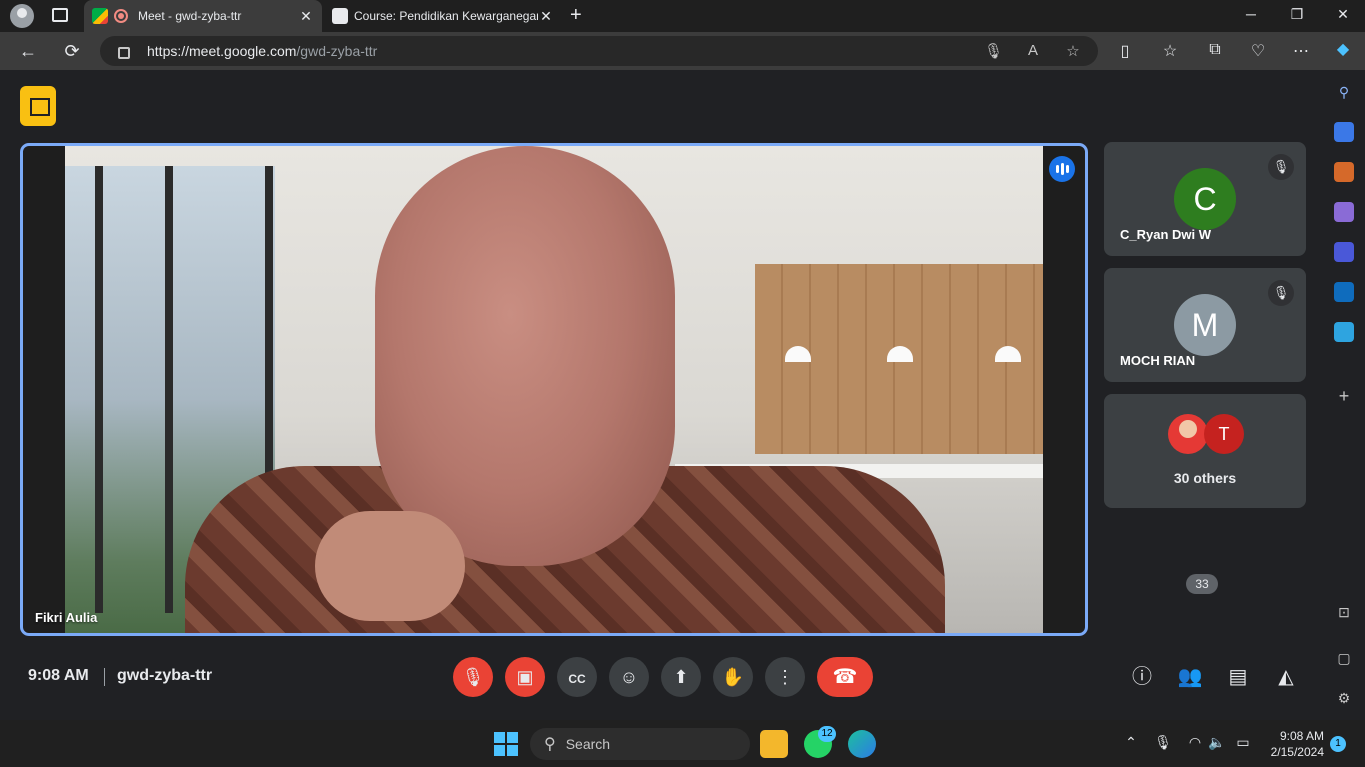  What do you see at coordinates (473, 677) in the screenshot?
I see `mic-toggle-button: 🎙` at bounding box center [473, 677].